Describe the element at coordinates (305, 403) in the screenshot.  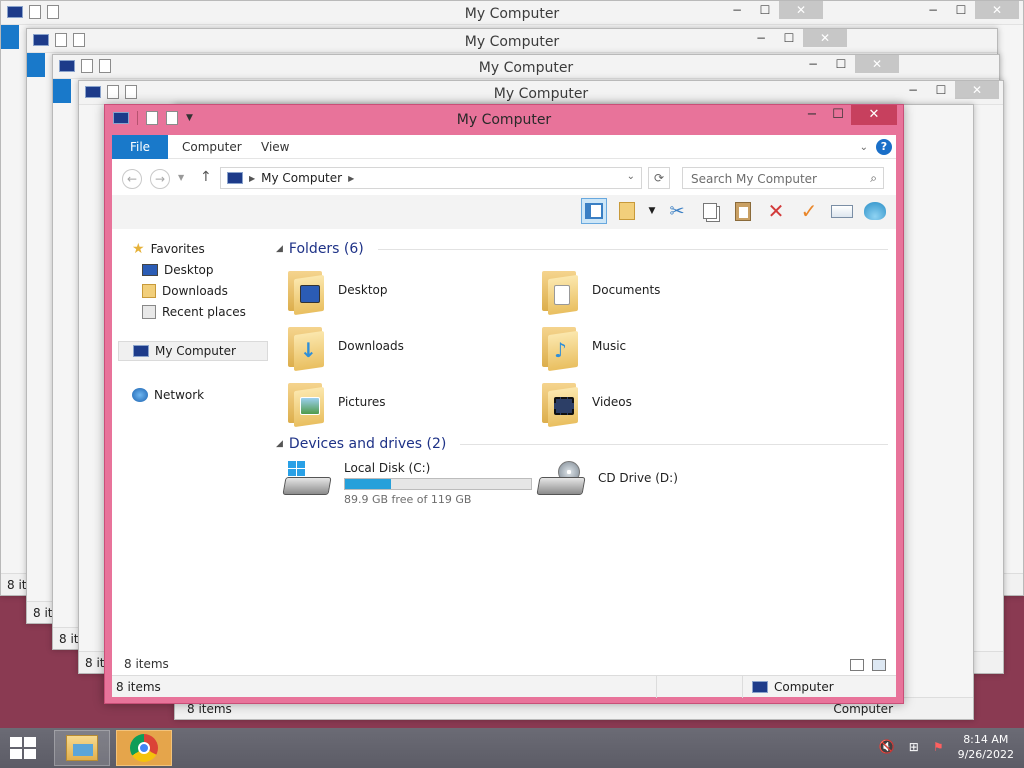
I see `pictures-folder-icon` at that location.